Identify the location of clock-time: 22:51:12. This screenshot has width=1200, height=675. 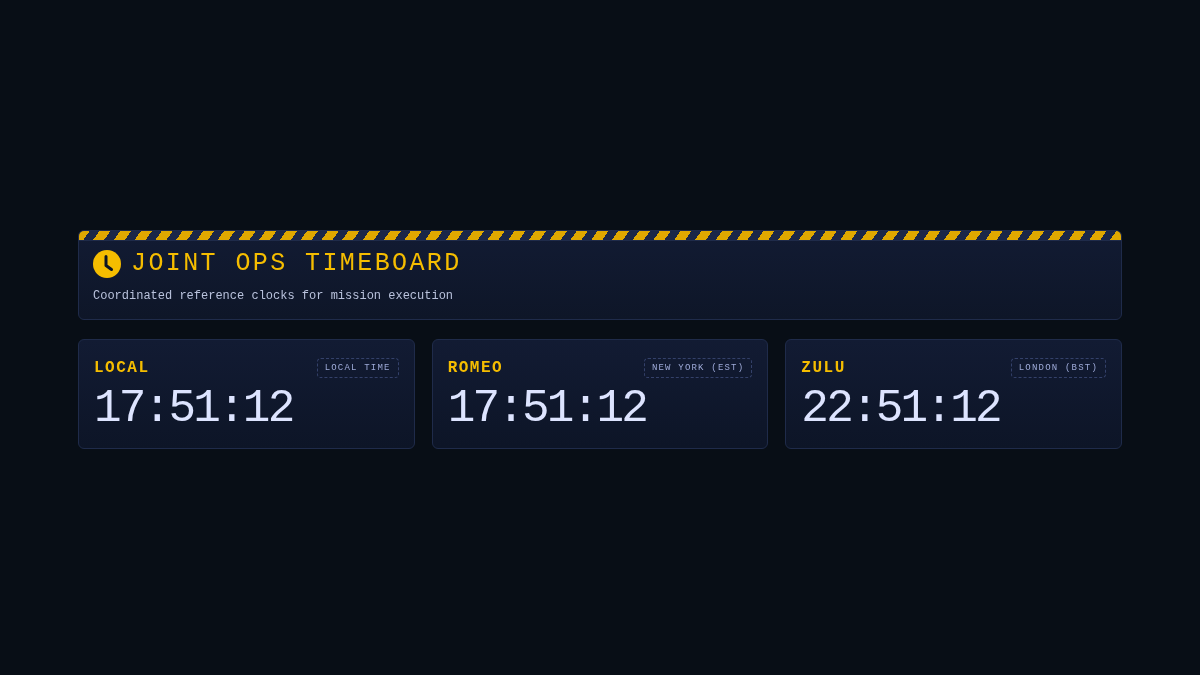
(900, 409).